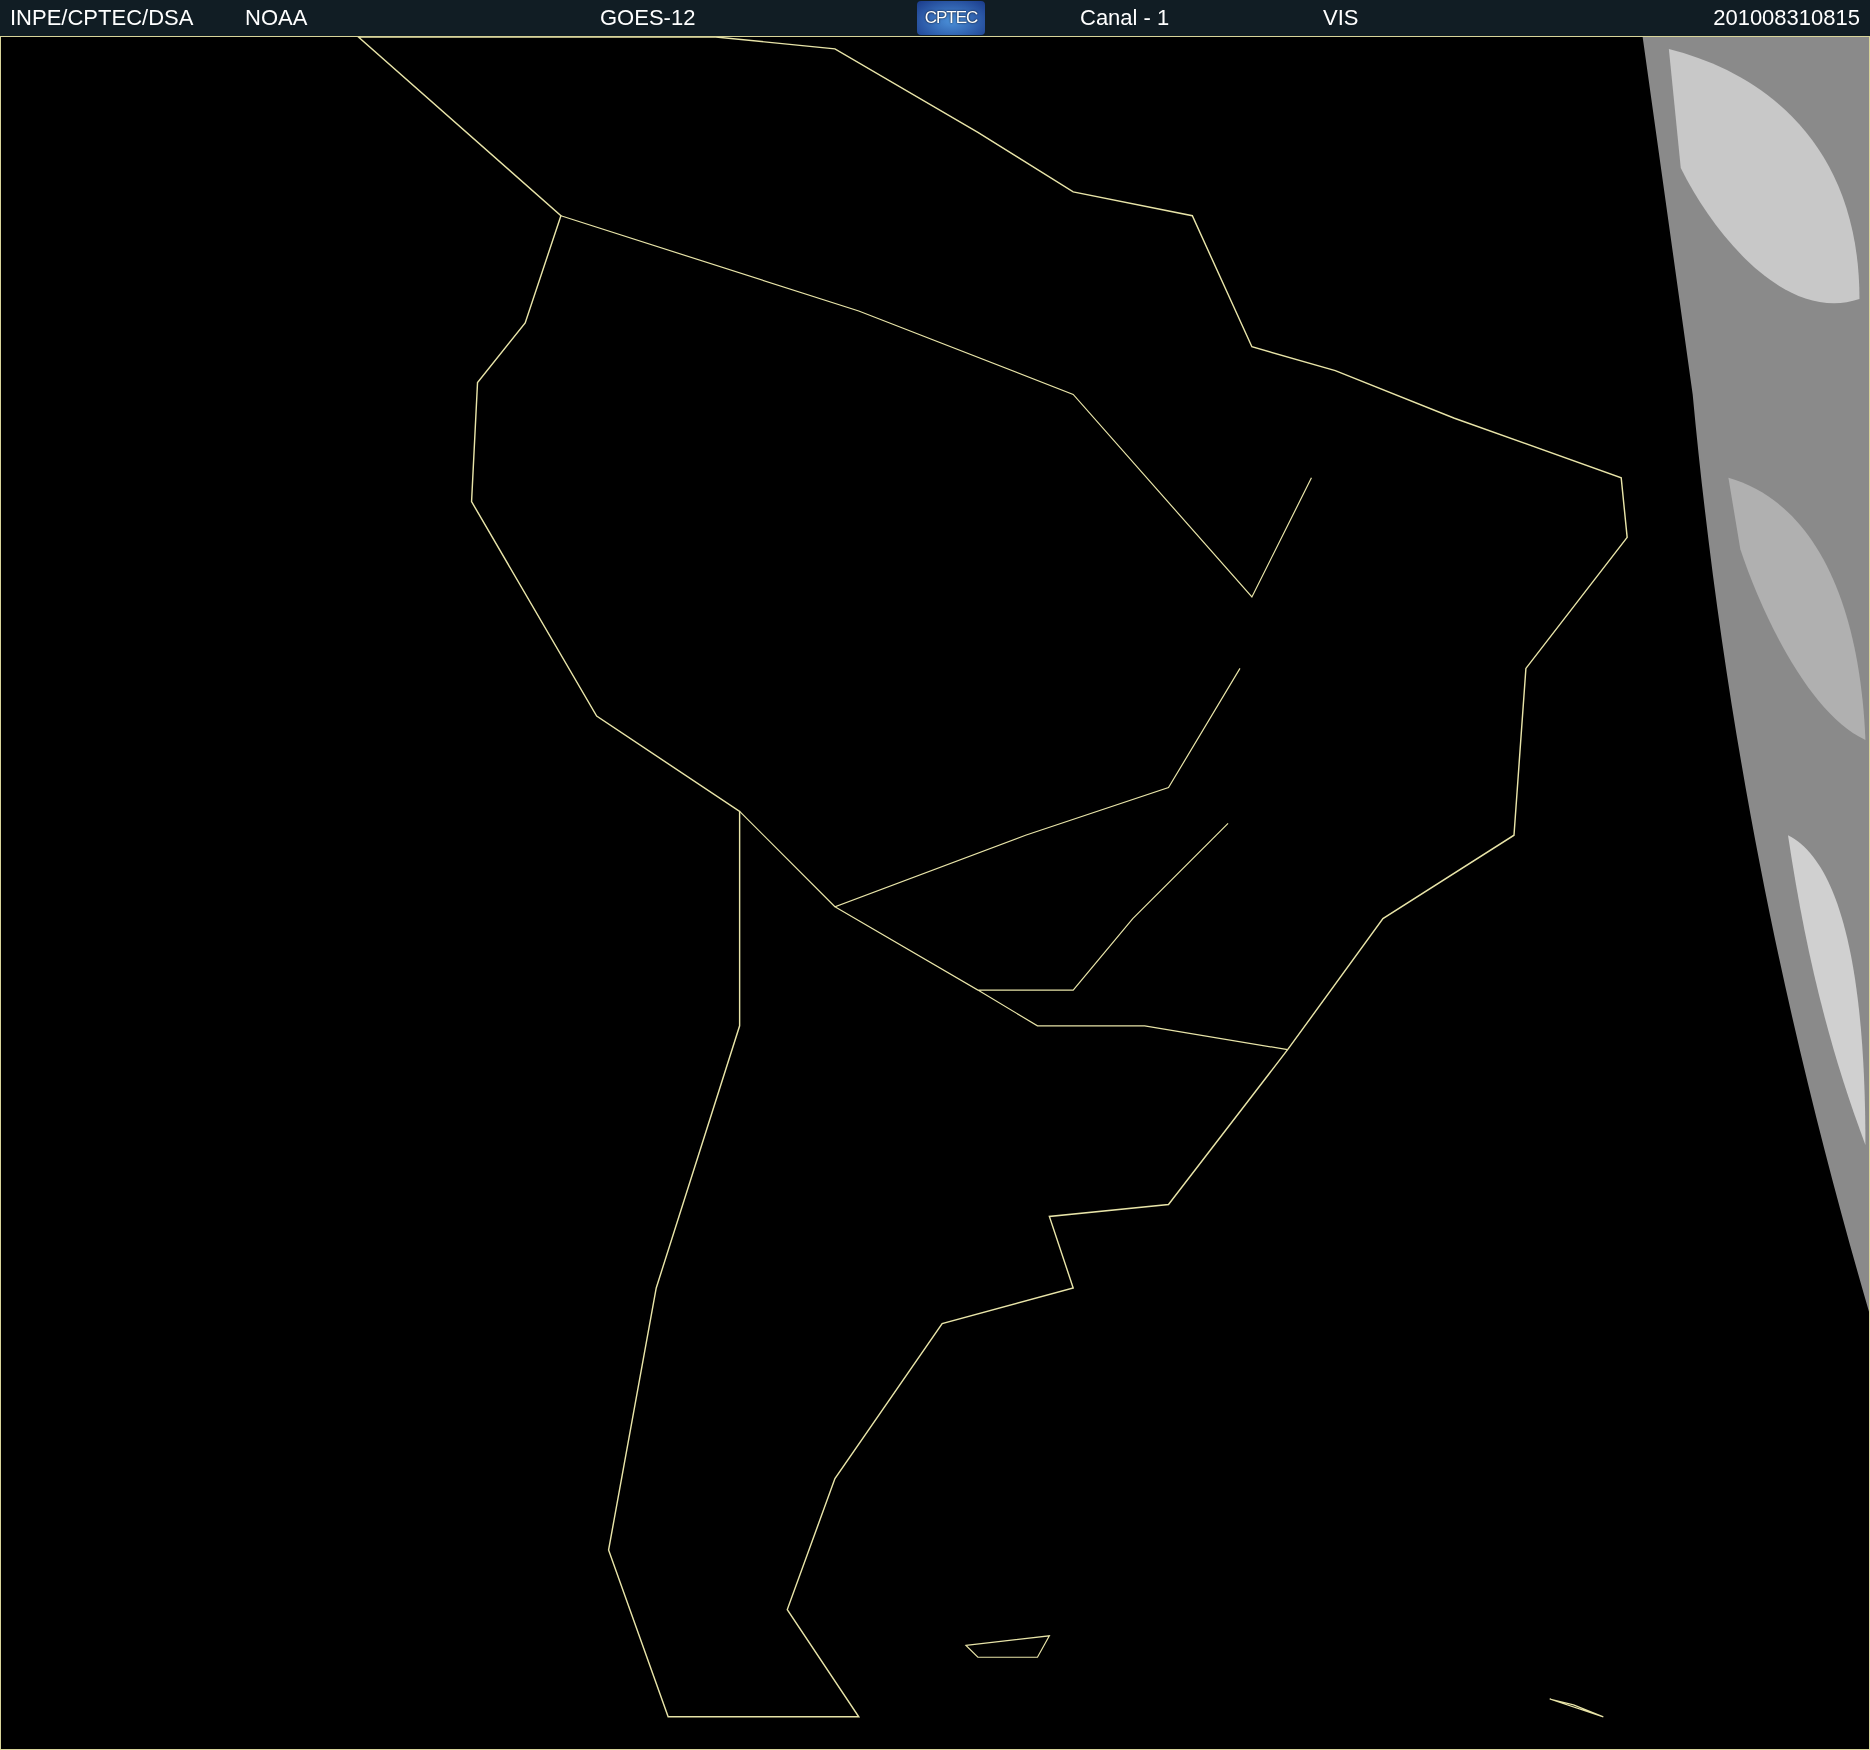  Describe the element at coordinates (277, 18) in the screenshot. I see `source-label: NOAA` at that location.